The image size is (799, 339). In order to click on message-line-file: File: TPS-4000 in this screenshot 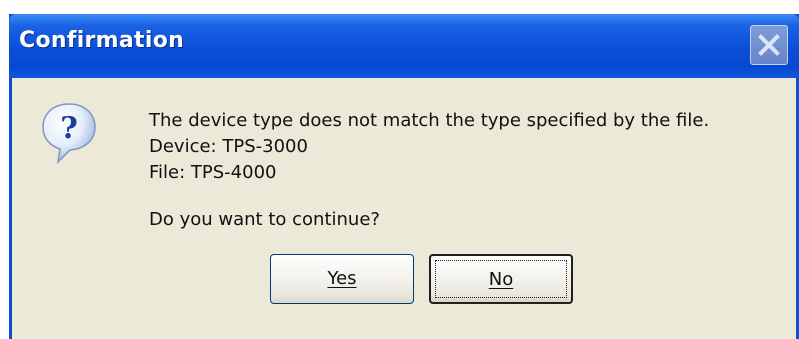, I will do `click(213, 172)`.